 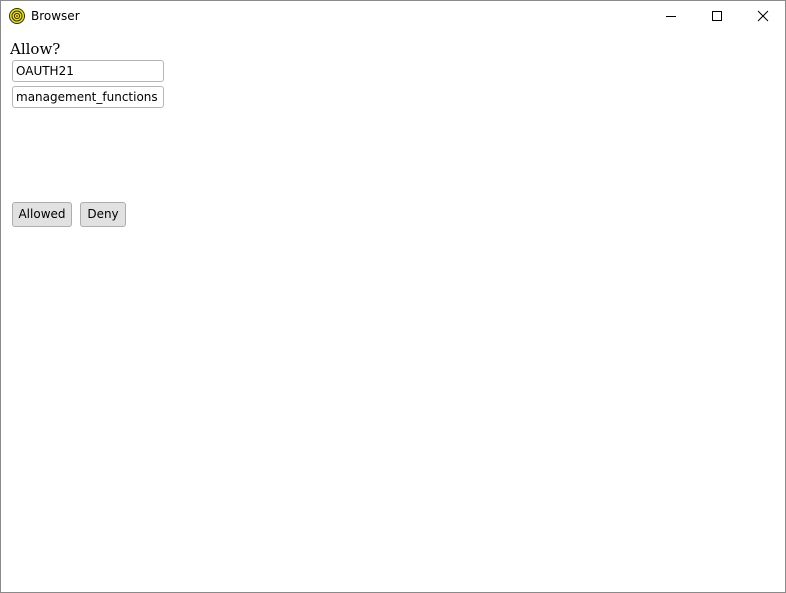 I want to click on window-title: Browser, so click(x=55, y=16).